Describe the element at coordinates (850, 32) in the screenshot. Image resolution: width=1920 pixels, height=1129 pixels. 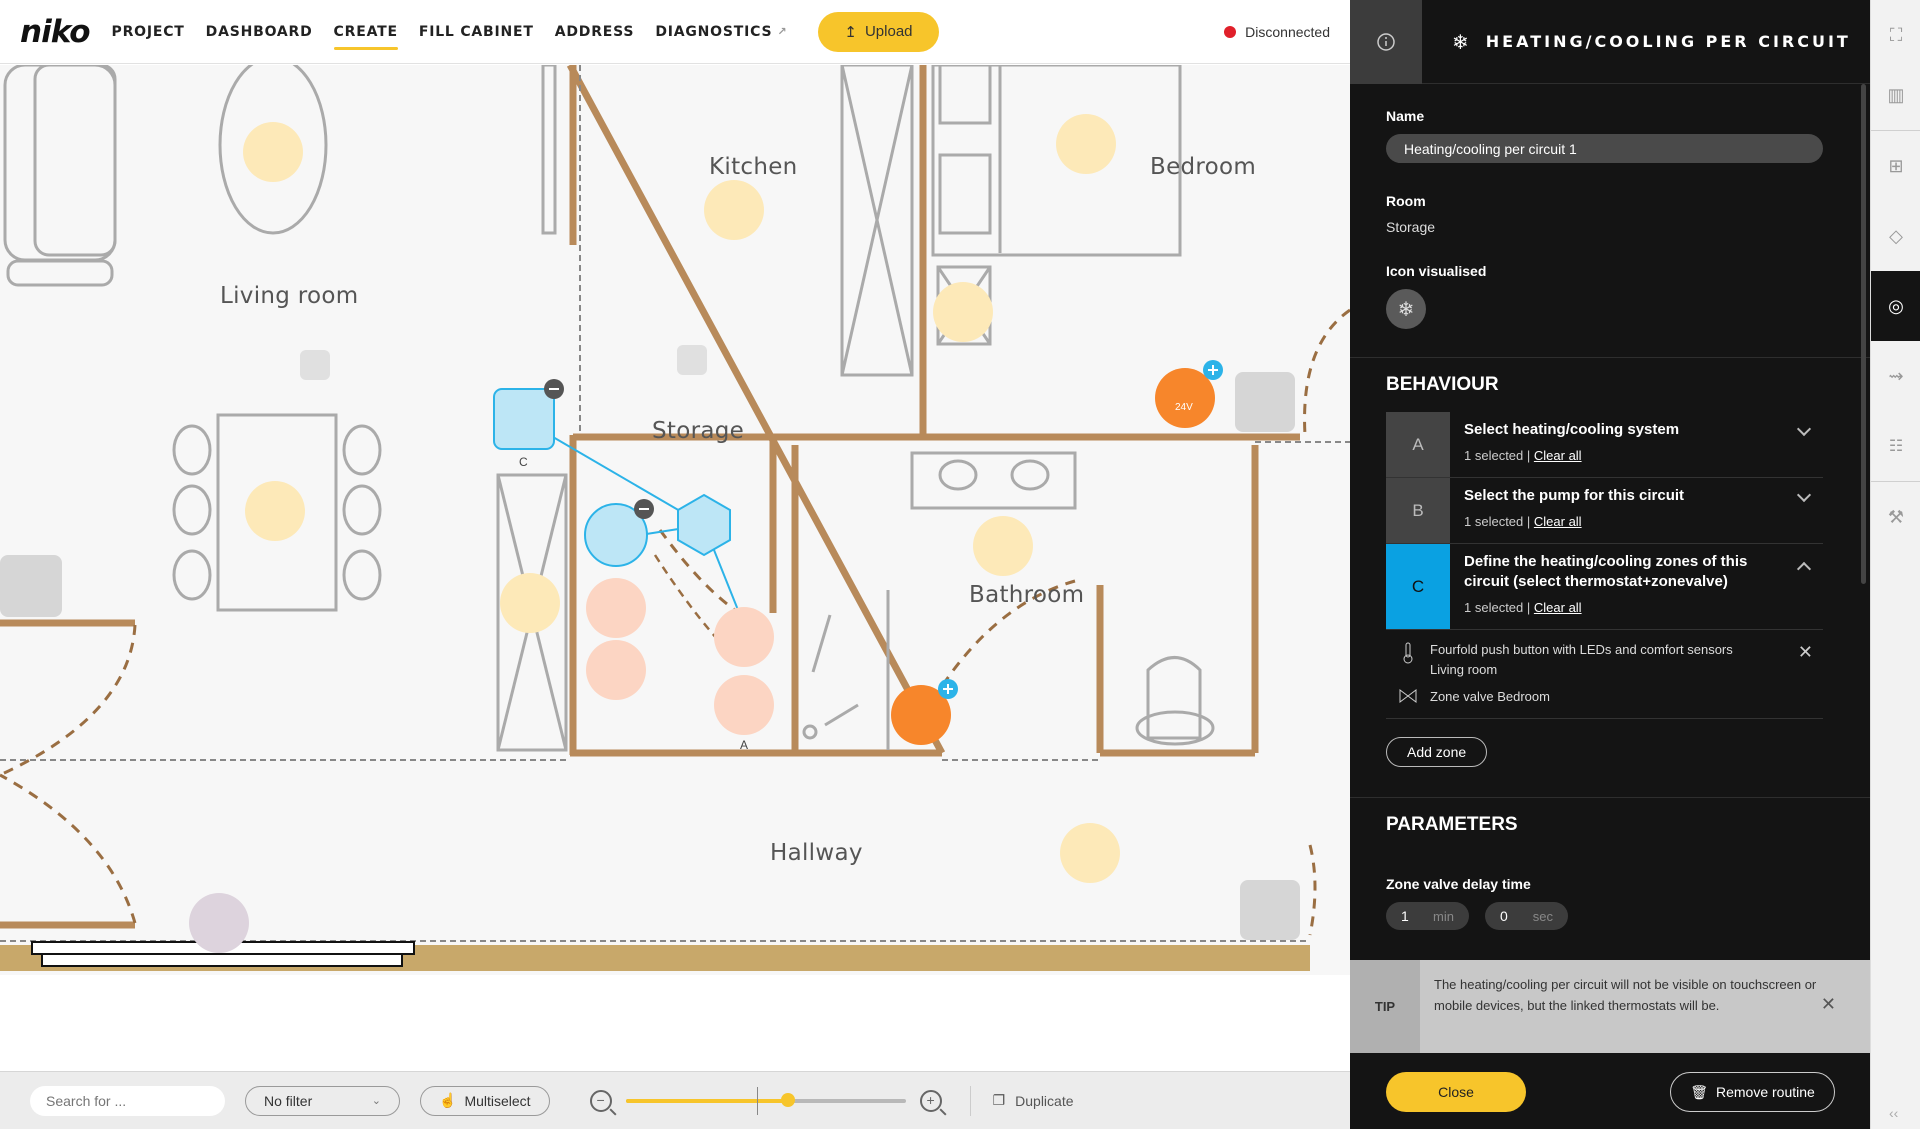
I see `upload-icon: ↥` at that location.